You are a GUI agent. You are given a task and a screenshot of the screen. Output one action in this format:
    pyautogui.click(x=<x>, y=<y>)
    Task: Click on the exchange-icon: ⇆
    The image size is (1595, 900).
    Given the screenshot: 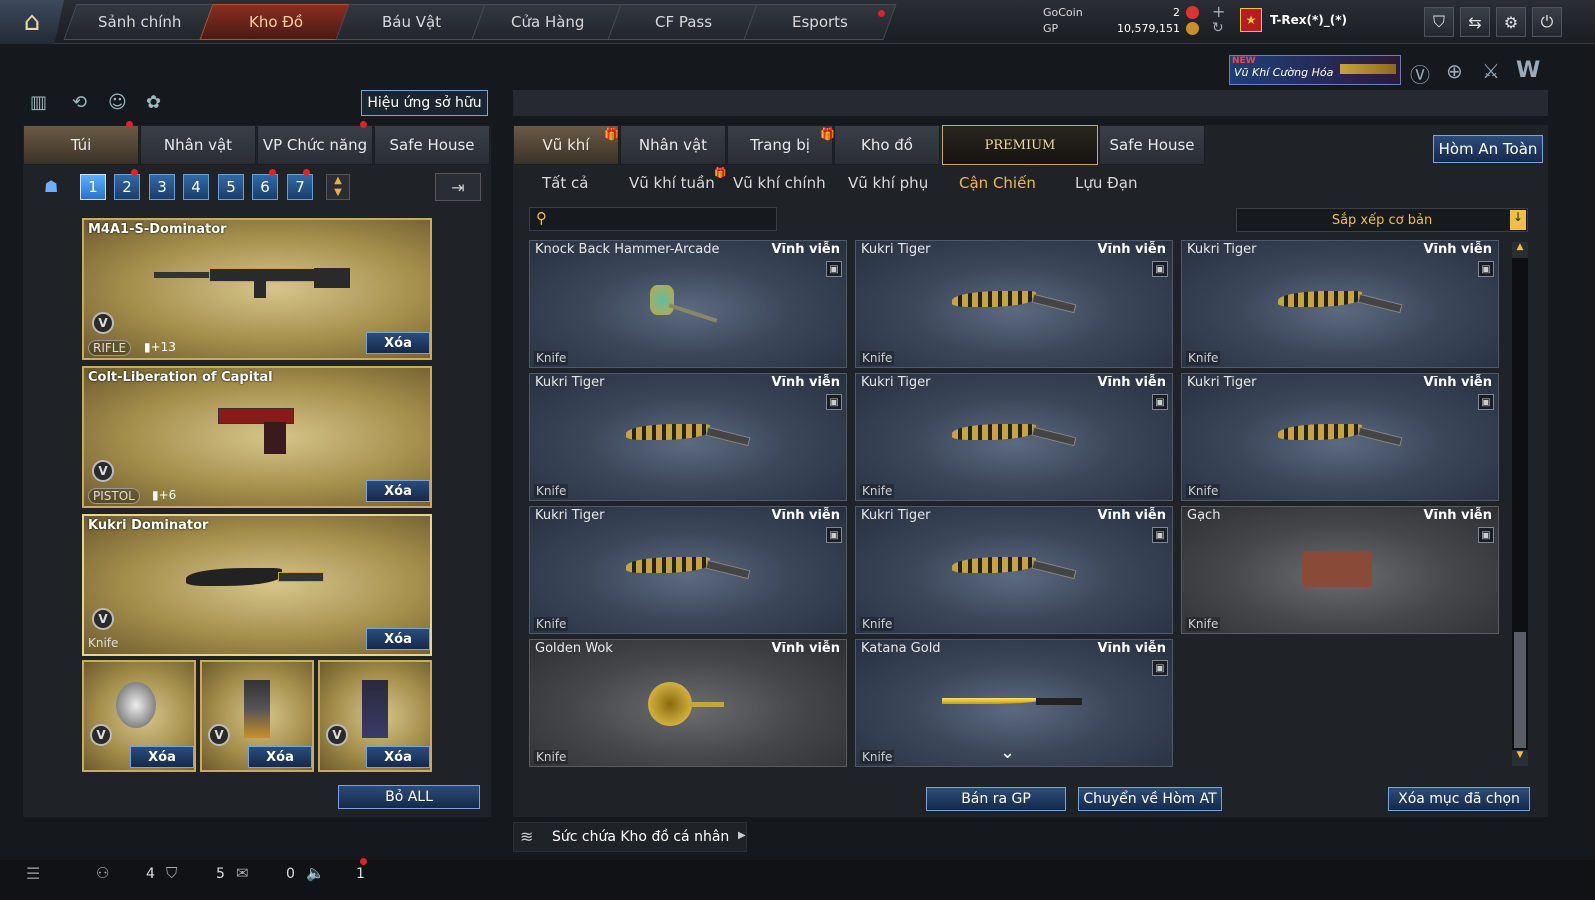 What is the action you would take?
    pyautogui.click(x=1475, y=22)
    